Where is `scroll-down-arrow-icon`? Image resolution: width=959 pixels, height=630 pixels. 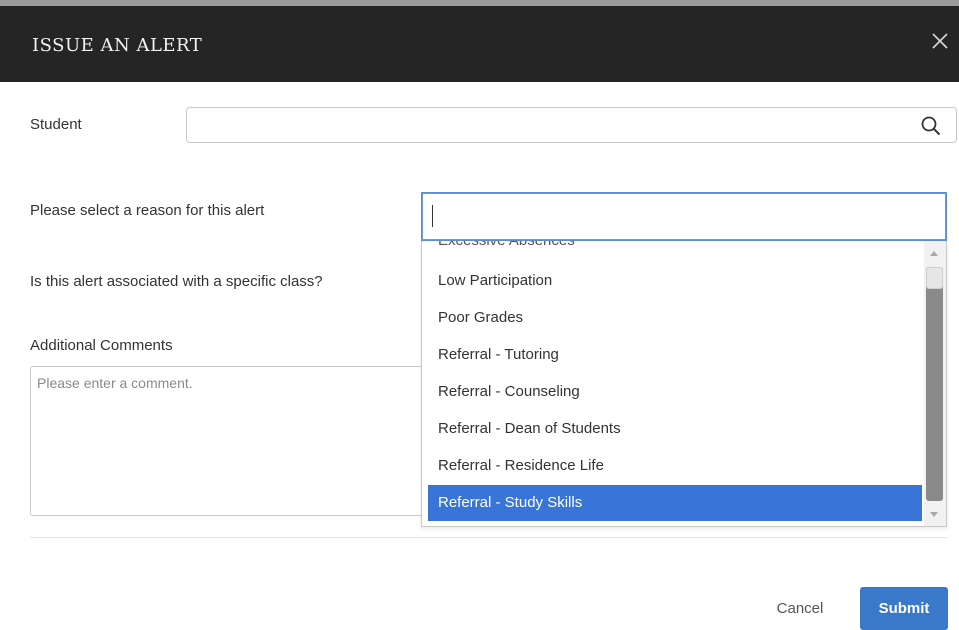
scroll-down-arrow-icon is located at coordinates (934, 514).